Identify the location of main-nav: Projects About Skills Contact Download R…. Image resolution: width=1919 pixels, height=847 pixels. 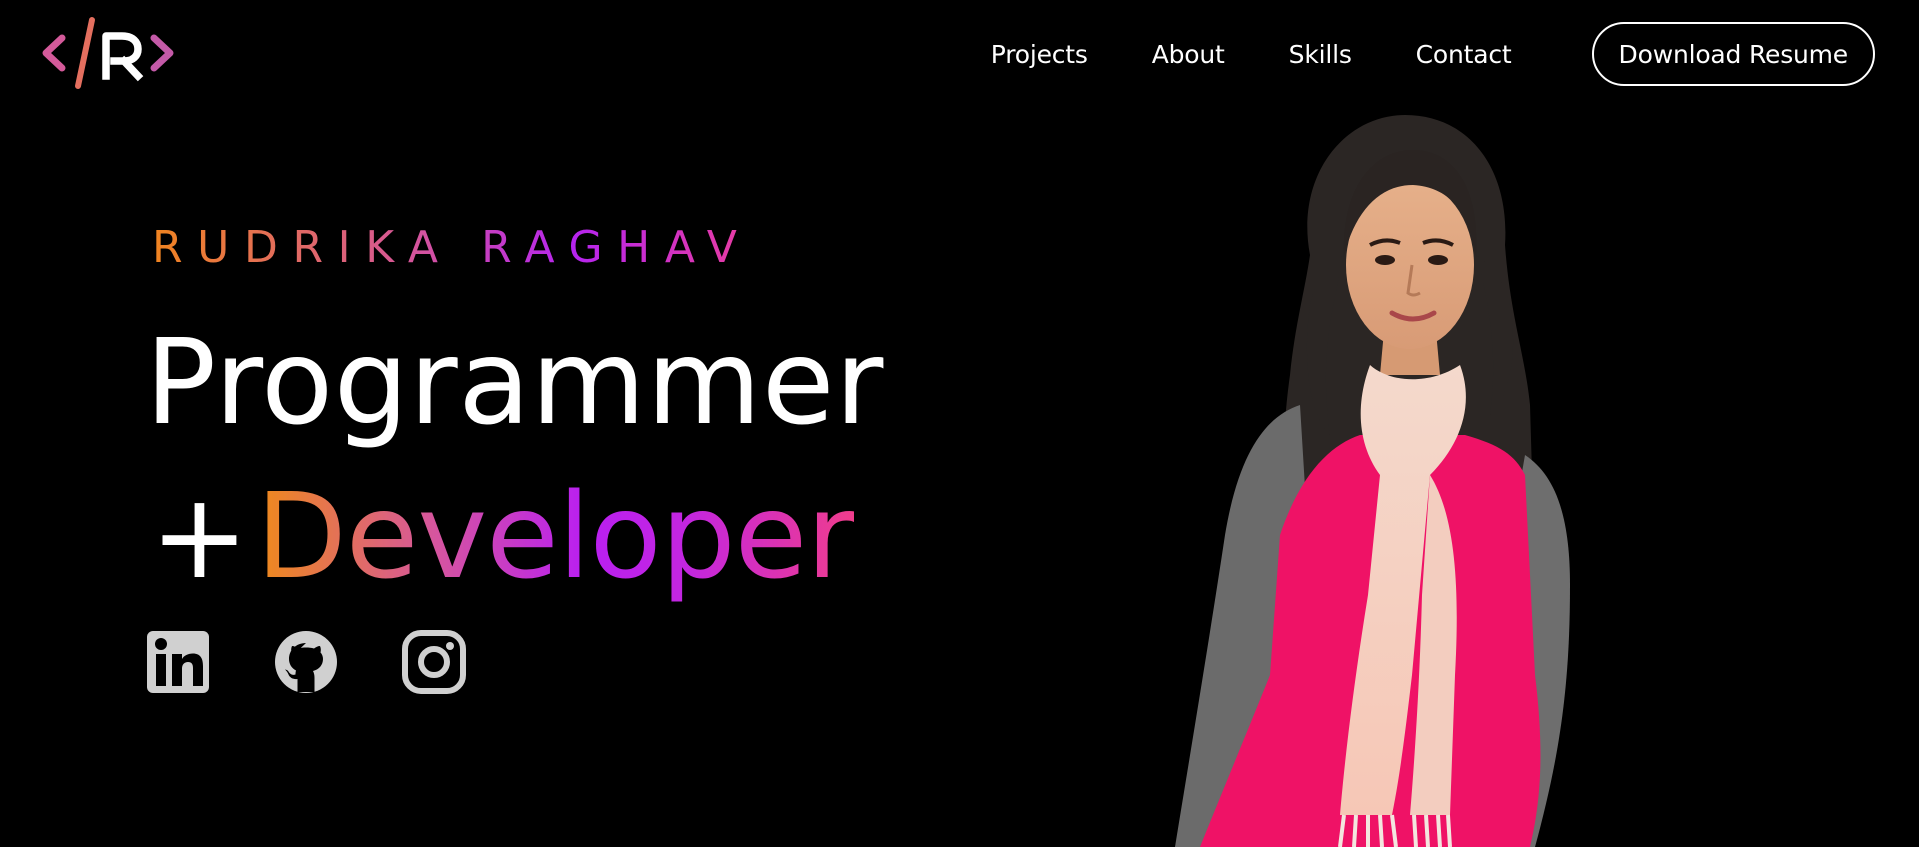
(1433, 54).